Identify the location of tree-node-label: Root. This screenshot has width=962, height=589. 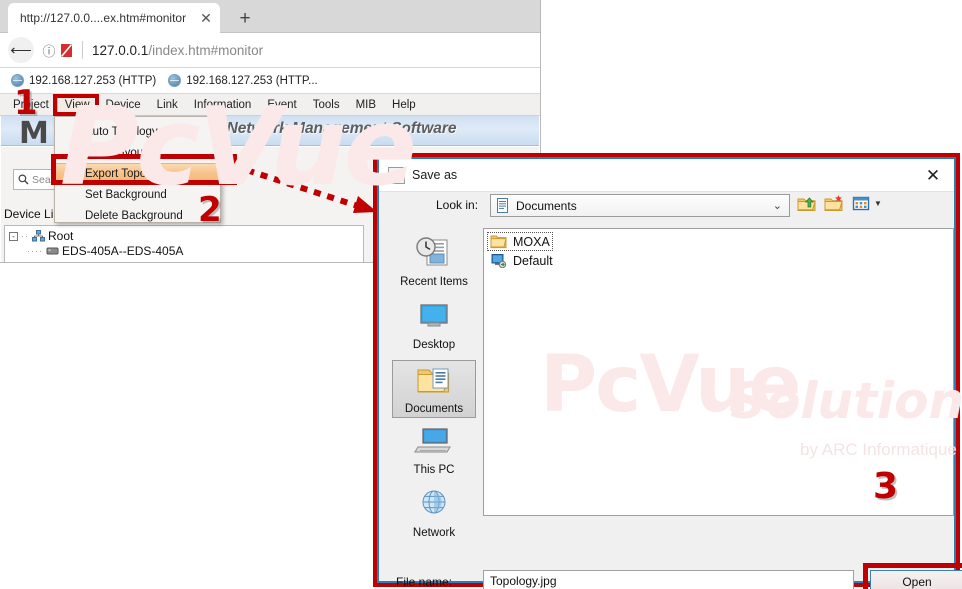
(61, 236).